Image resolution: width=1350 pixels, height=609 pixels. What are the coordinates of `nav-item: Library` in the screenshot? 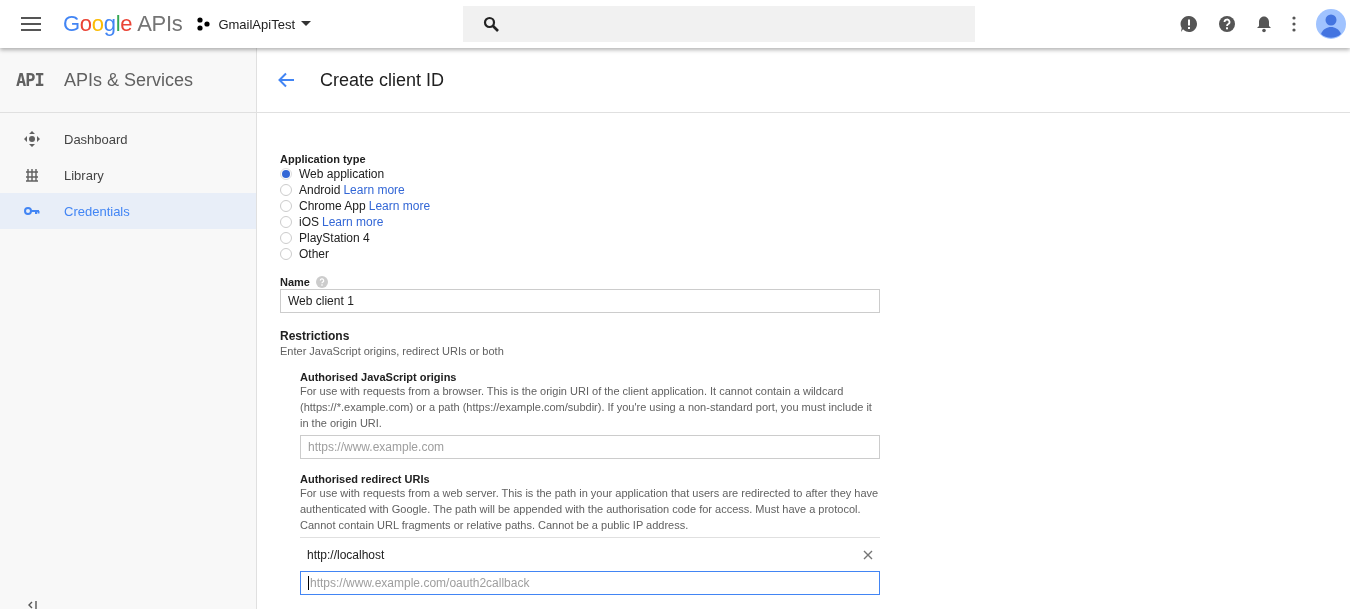 It's located at (128, 175).